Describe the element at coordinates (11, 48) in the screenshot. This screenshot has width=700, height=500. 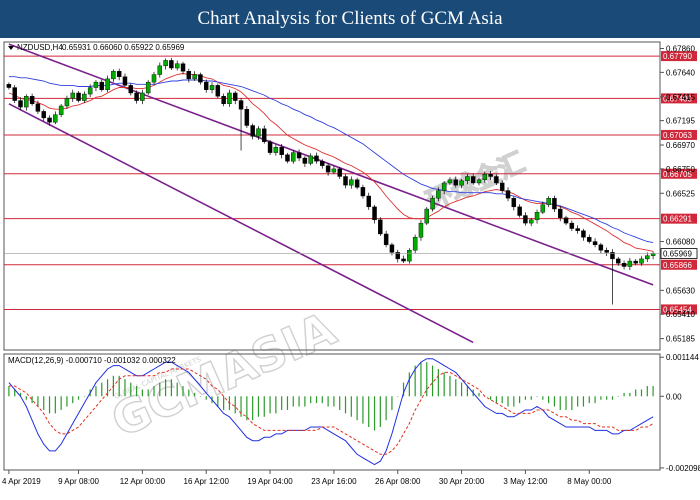
I see `collapse-triangle-icon` at that location.